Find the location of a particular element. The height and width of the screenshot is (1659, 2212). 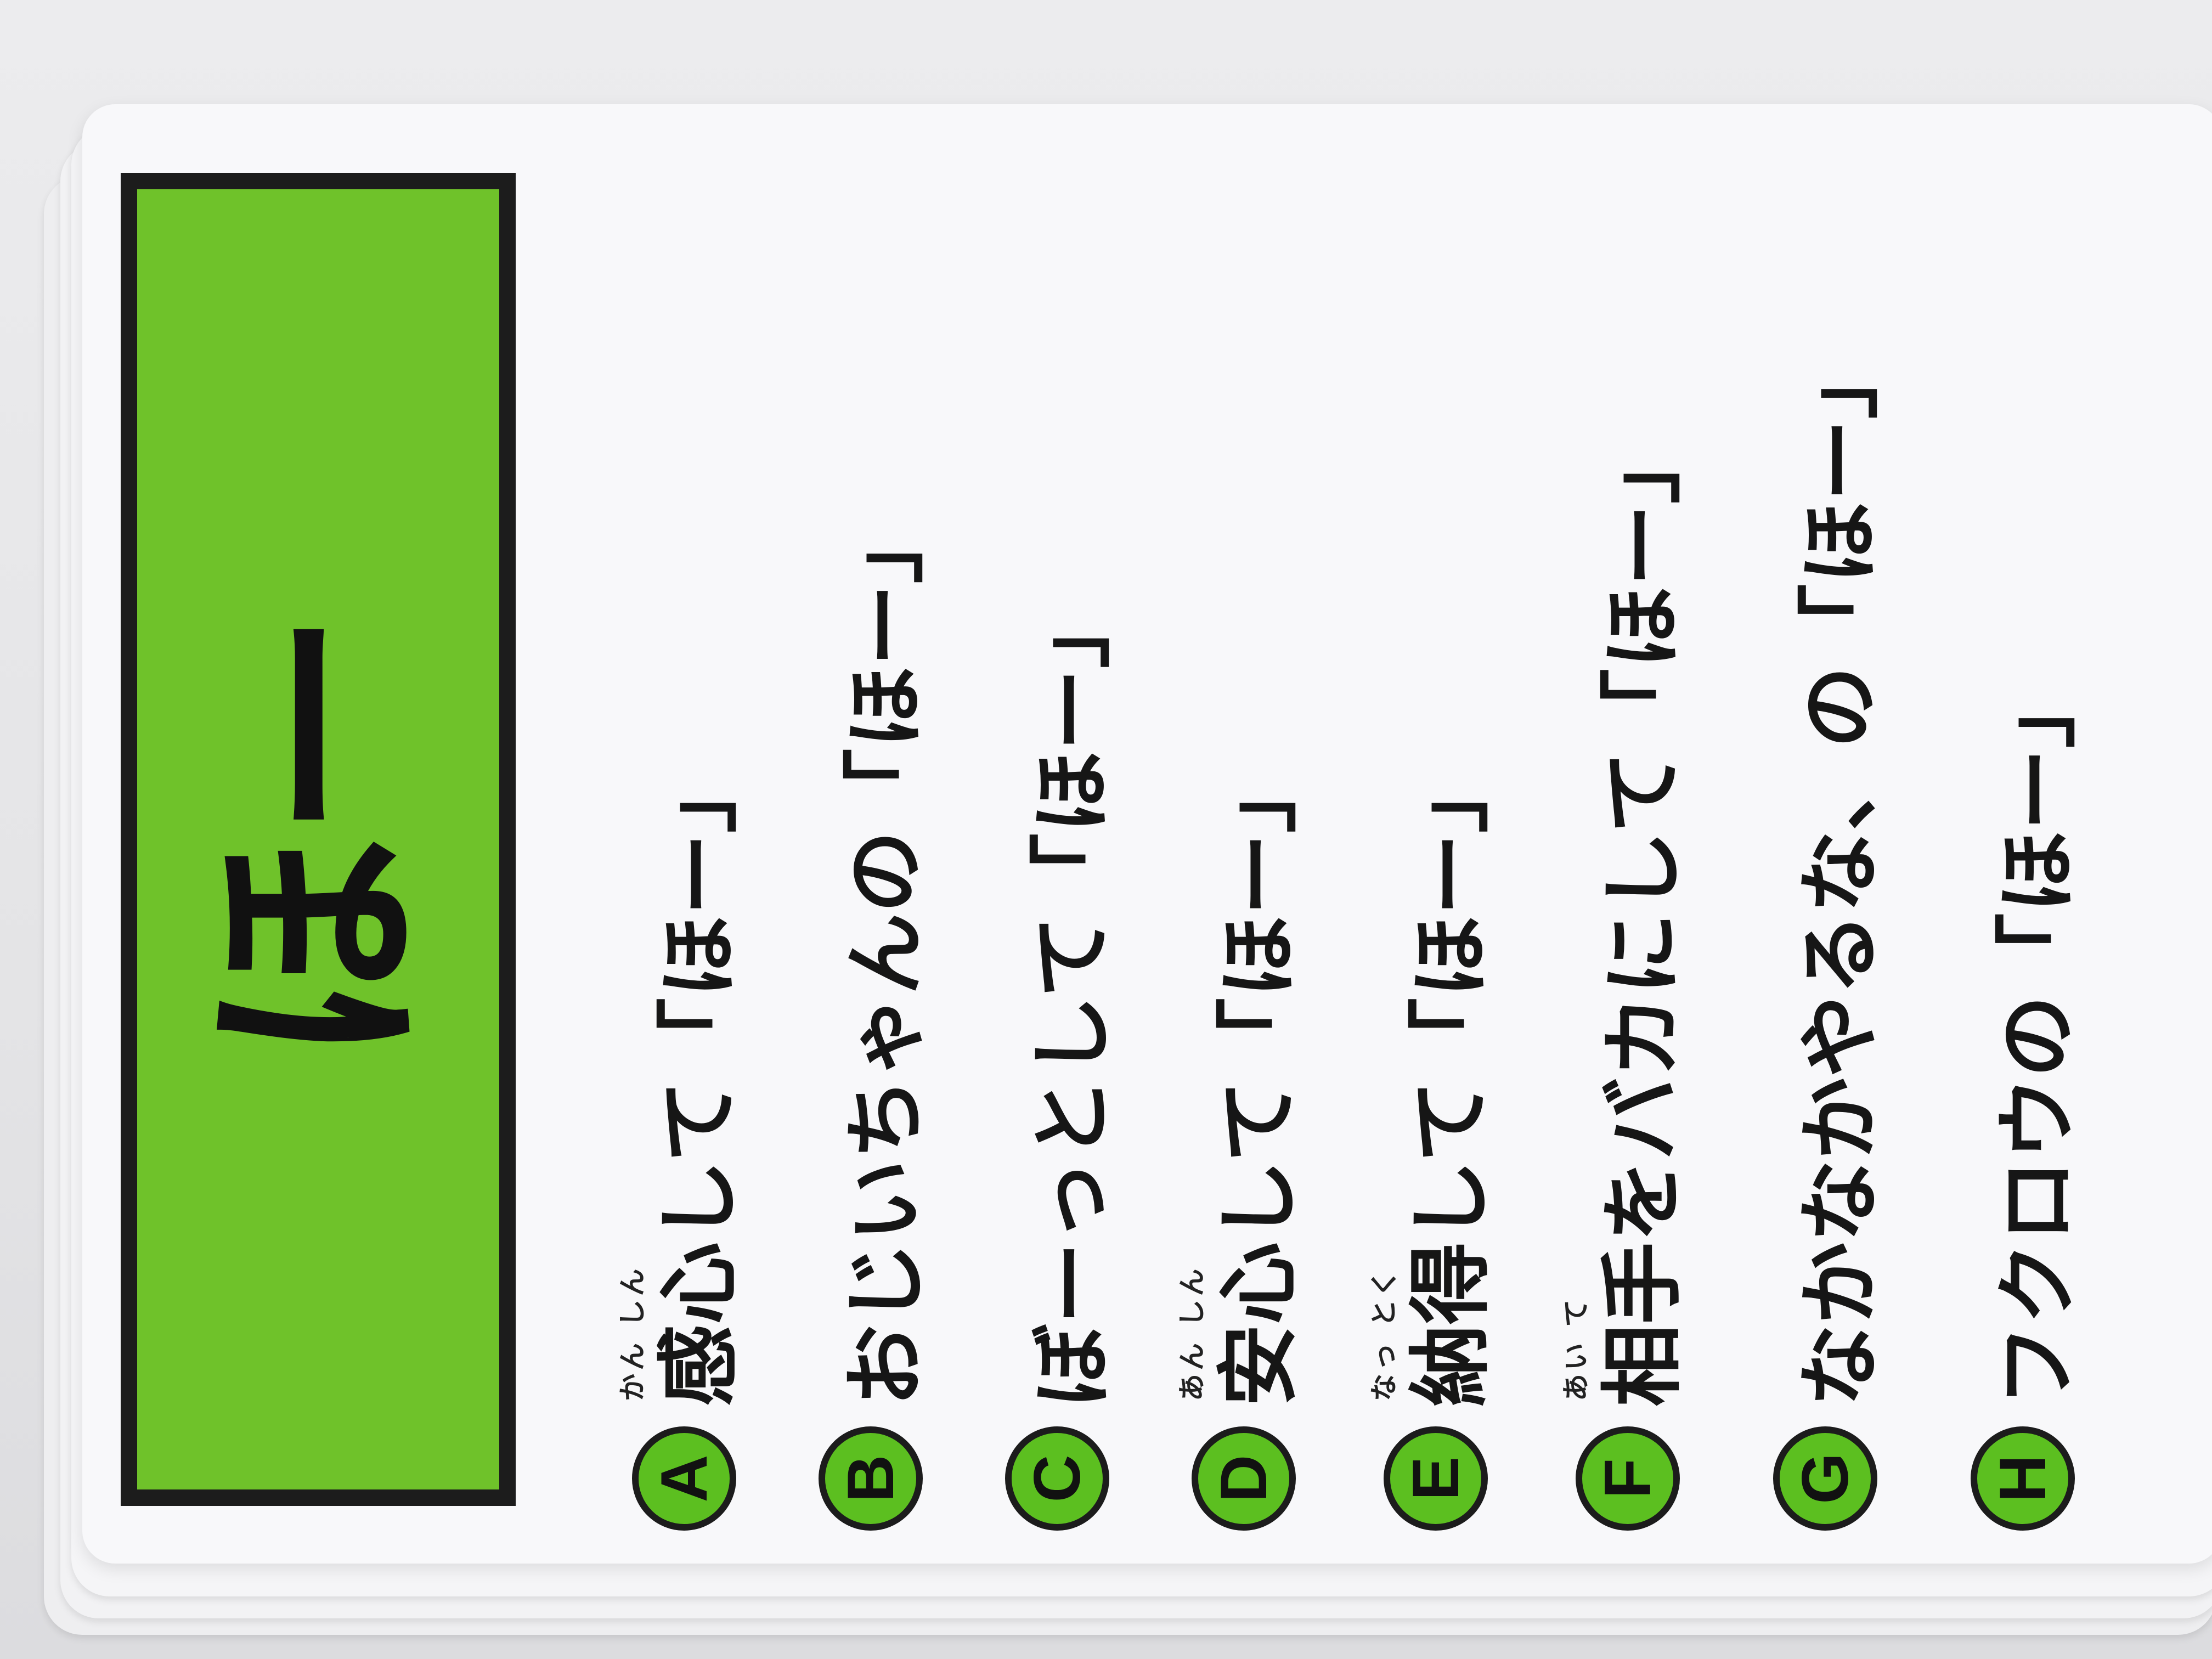

option-text: なかなかやるな、の「ほー」 is located at coordinates (1840, 872).